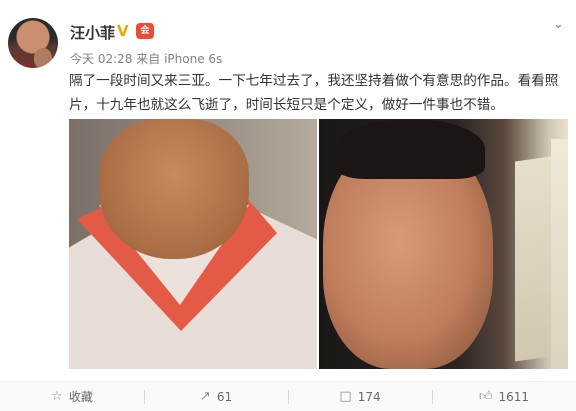  I want to click on action-bar: ☆ 收藏 ↗ 61 □ 174 👍︎ 1611, so click(288, 396).